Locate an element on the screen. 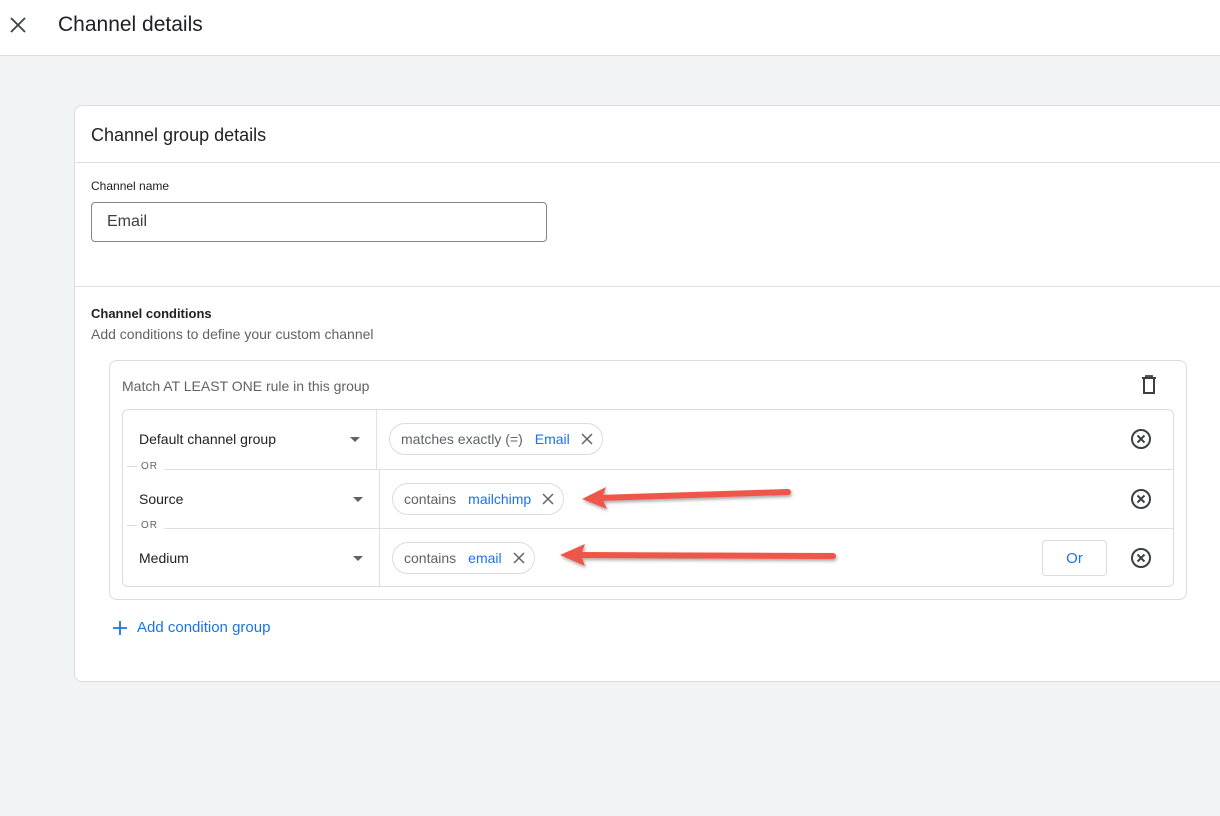 Image resolution: width=1220 pixels, height=816 pixels. dimension-select: Medium is located at coordinates (251, 558).